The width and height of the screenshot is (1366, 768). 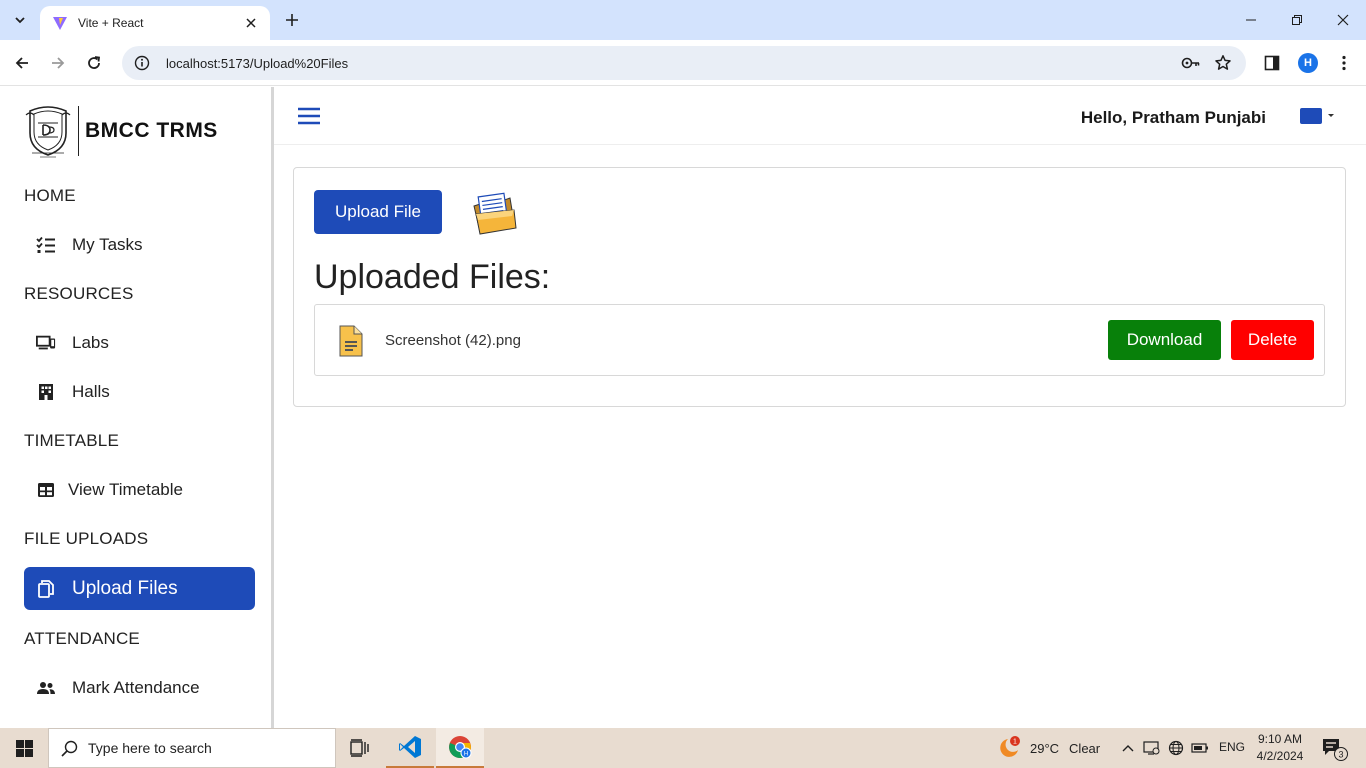 I want to click on taskbar-app-chrome: H, so click(x=460, y=748).